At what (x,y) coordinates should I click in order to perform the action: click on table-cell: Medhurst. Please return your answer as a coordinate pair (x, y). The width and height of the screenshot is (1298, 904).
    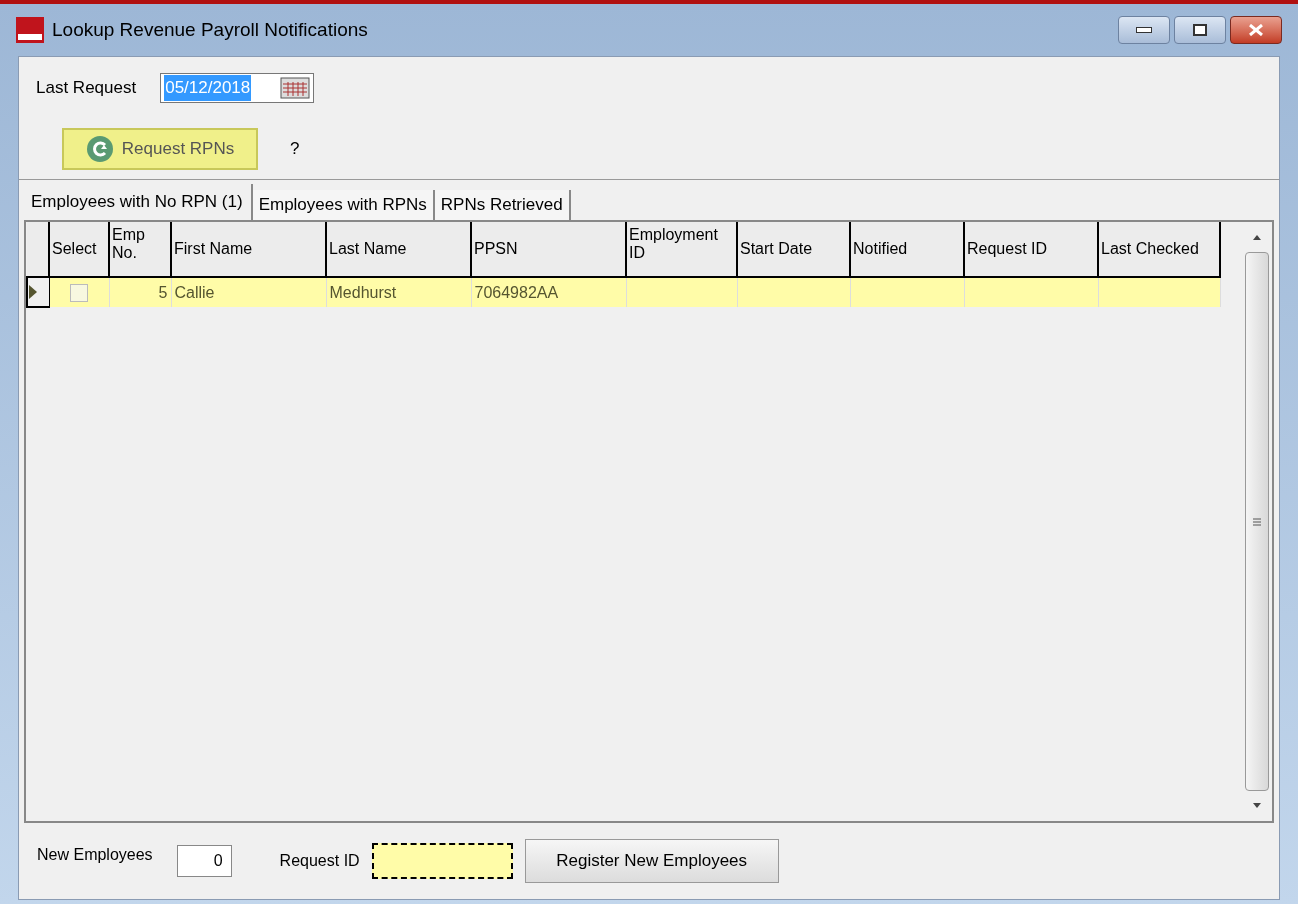
    Looking at the image, I should click on (363, 292).